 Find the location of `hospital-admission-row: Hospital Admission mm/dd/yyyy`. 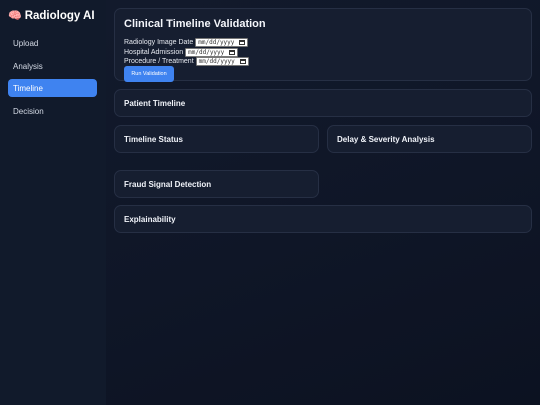

hospital-admission-row: Hospital Admission mm/dd/yyyy is located at coordinates (181, 52).